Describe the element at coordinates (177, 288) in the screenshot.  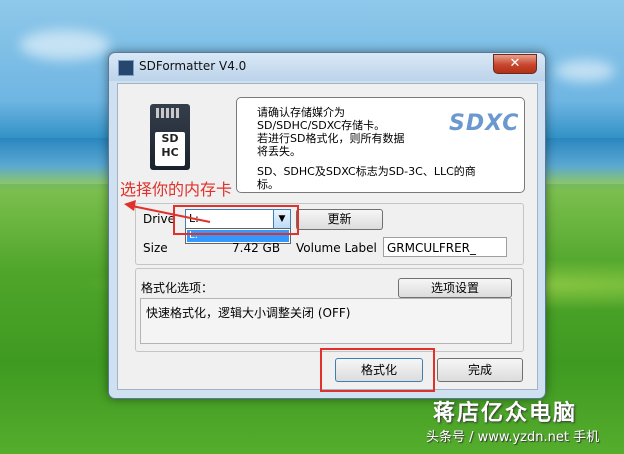
I see `format-options-heading: 格式化选项：` at that location.